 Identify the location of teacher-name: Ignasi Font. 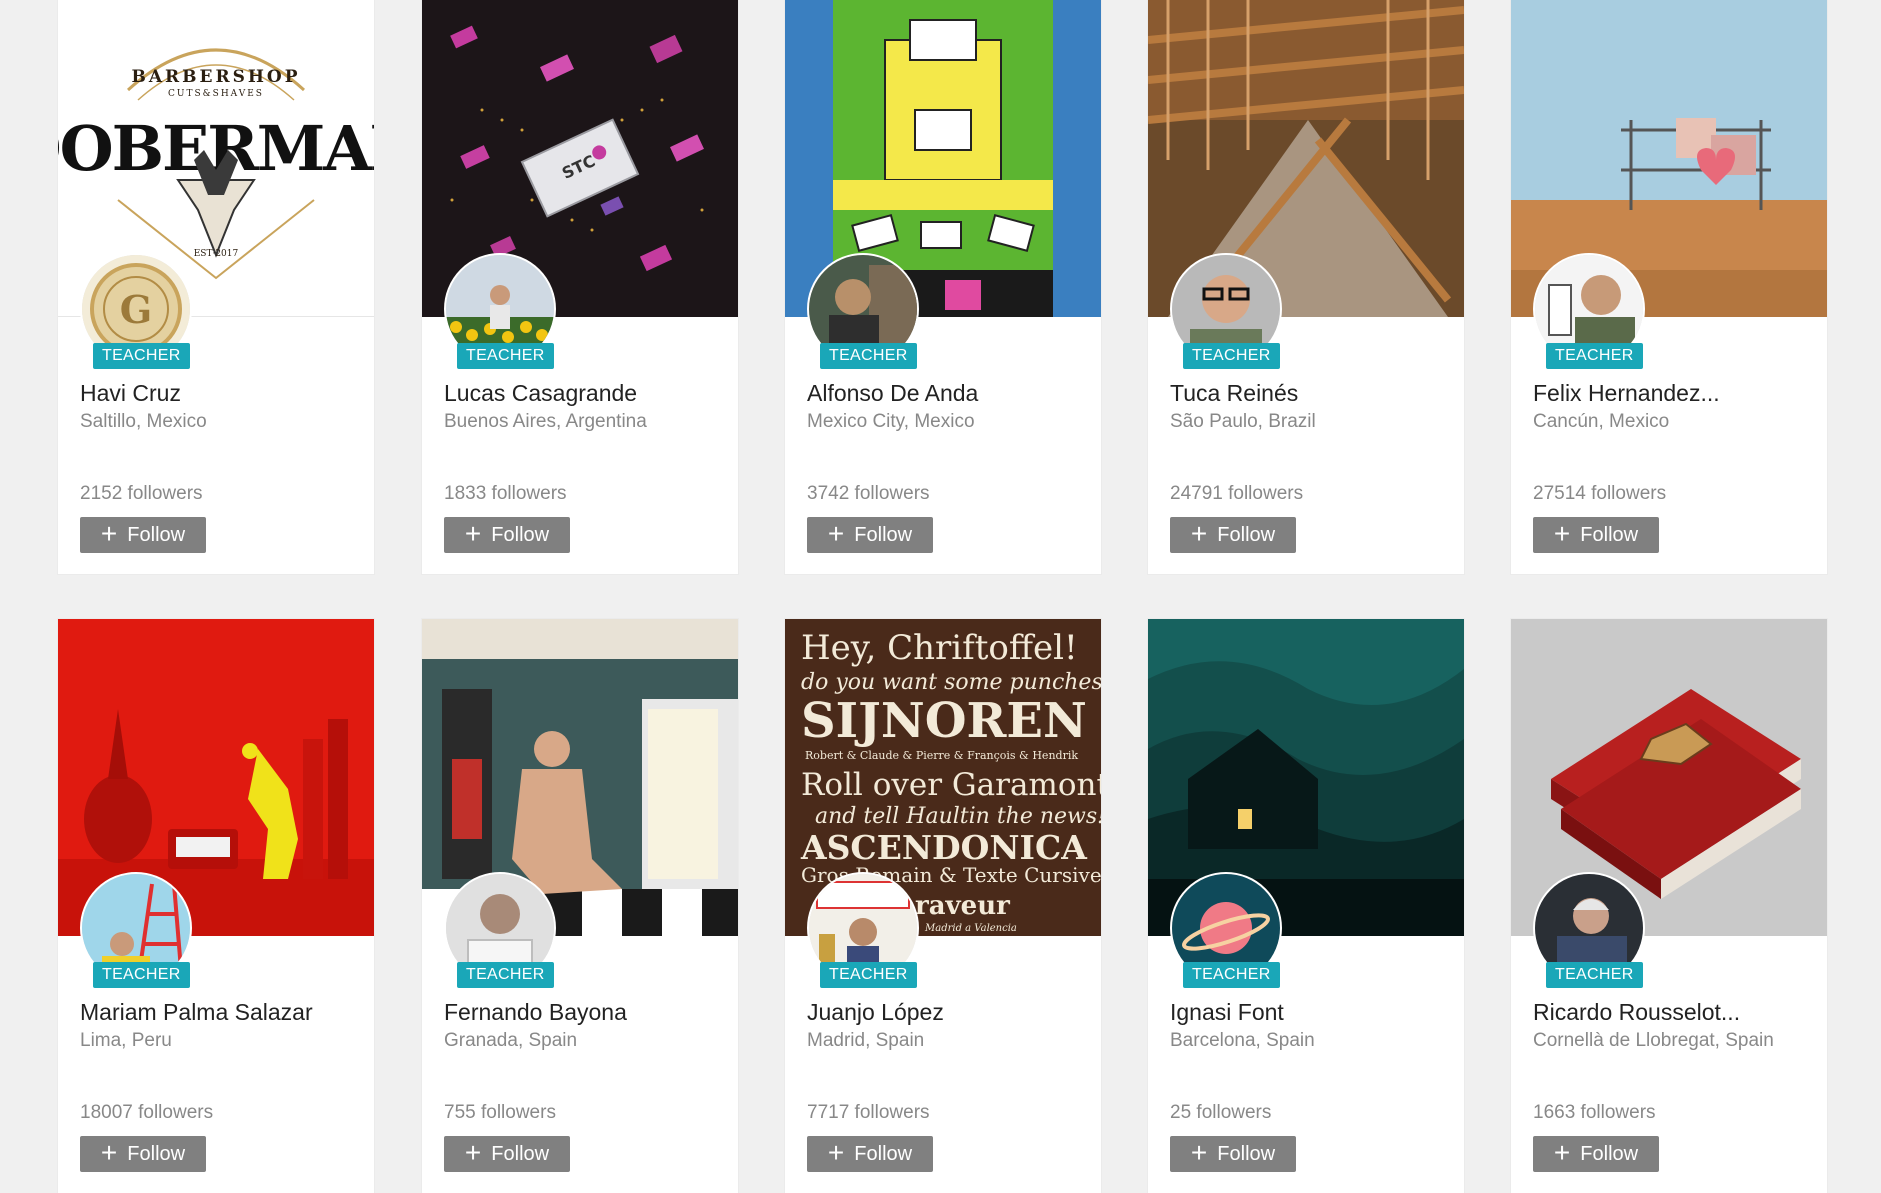
(1310, 1012).